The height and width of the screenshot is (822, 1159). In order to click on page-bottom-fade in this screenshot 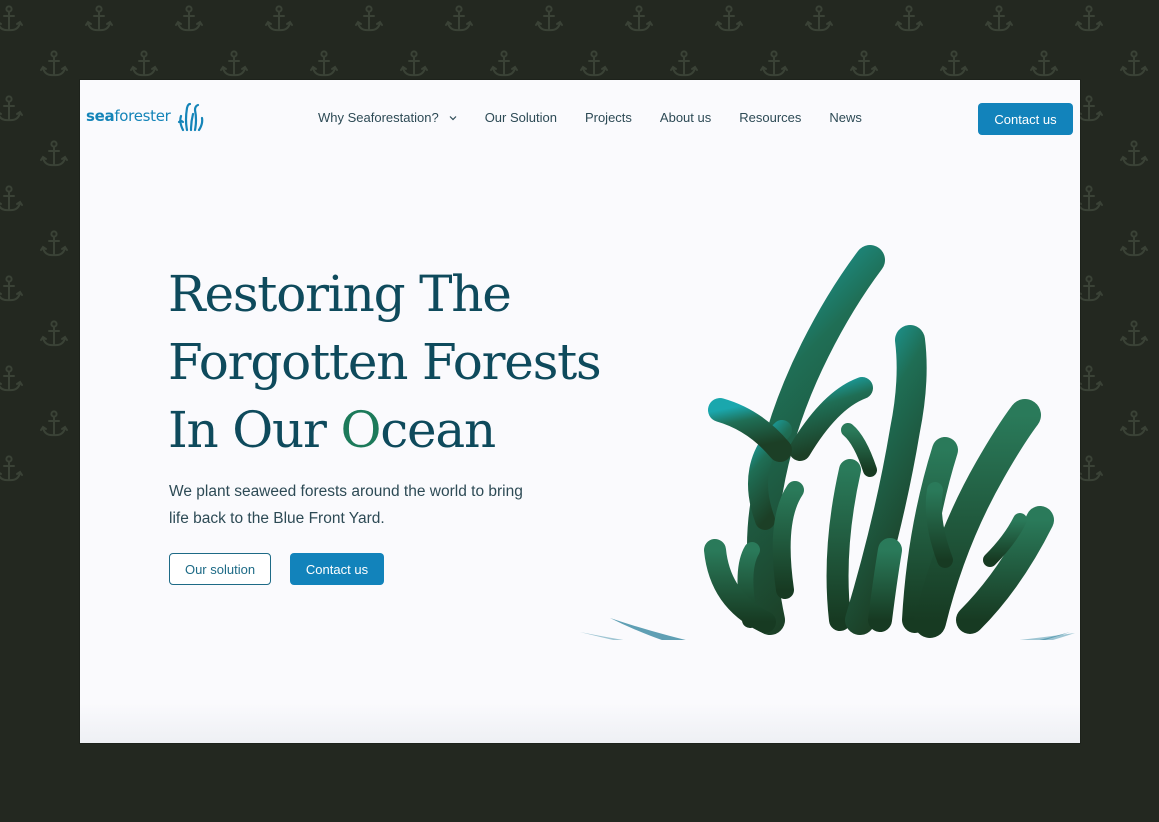, I will do `click(580, 723)`.